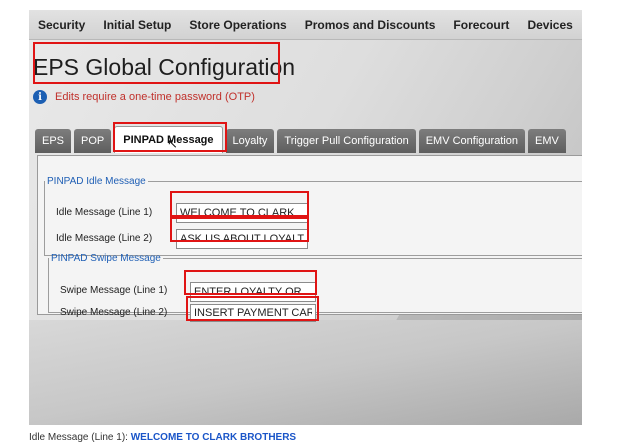  Describe the element at coordinates (114, 312) in the screenshot. I see `swipe-line2-label: Swipe Message (Line 2)` at that location.